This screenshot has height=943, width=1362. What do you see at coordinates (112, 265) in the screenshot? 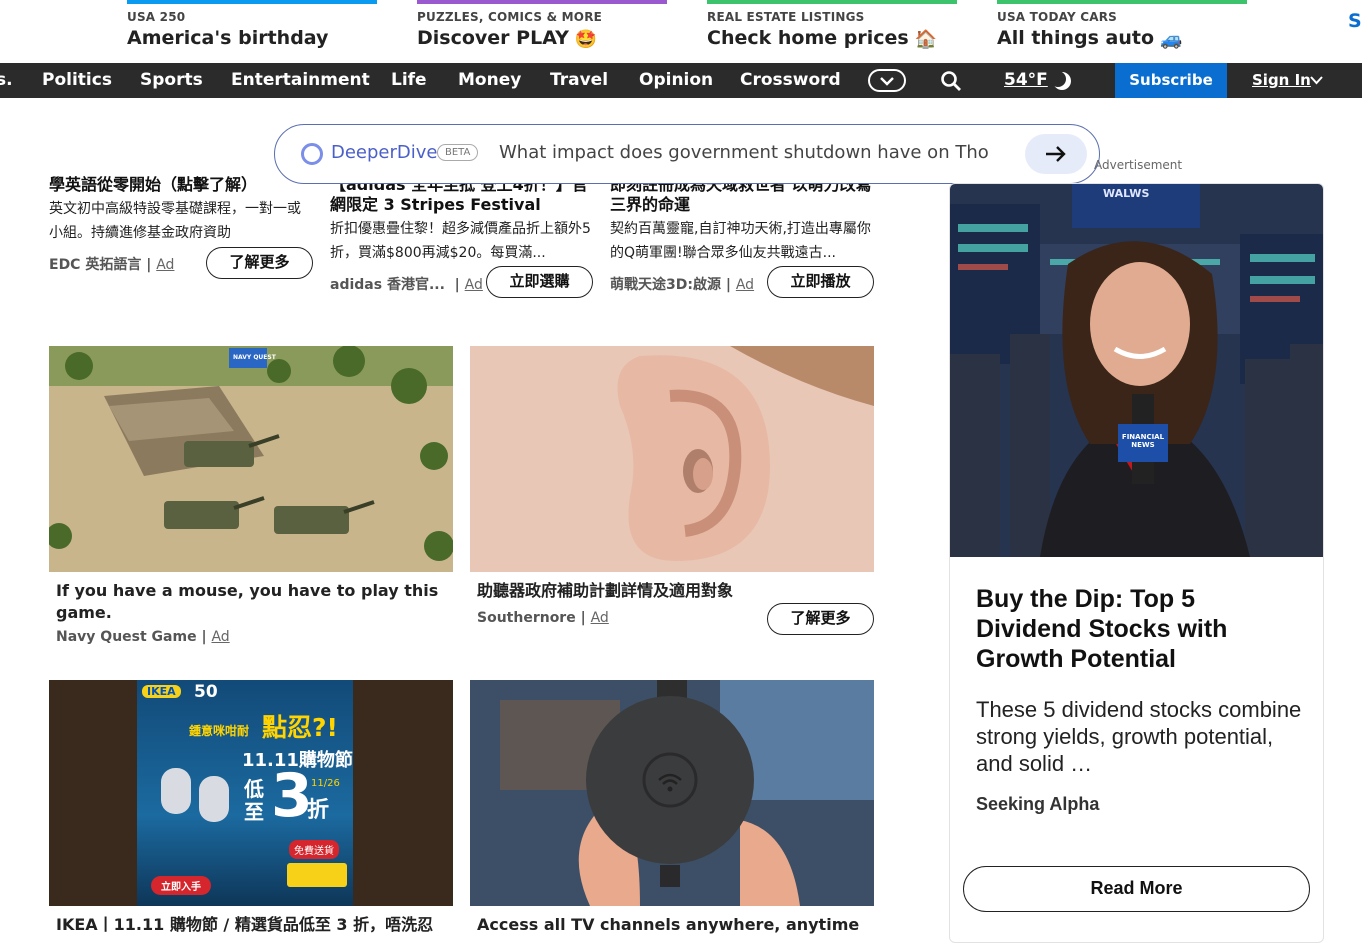
I see `ad-source: EDC 英拓語言 | Ad` at bounding box center [112, 265].